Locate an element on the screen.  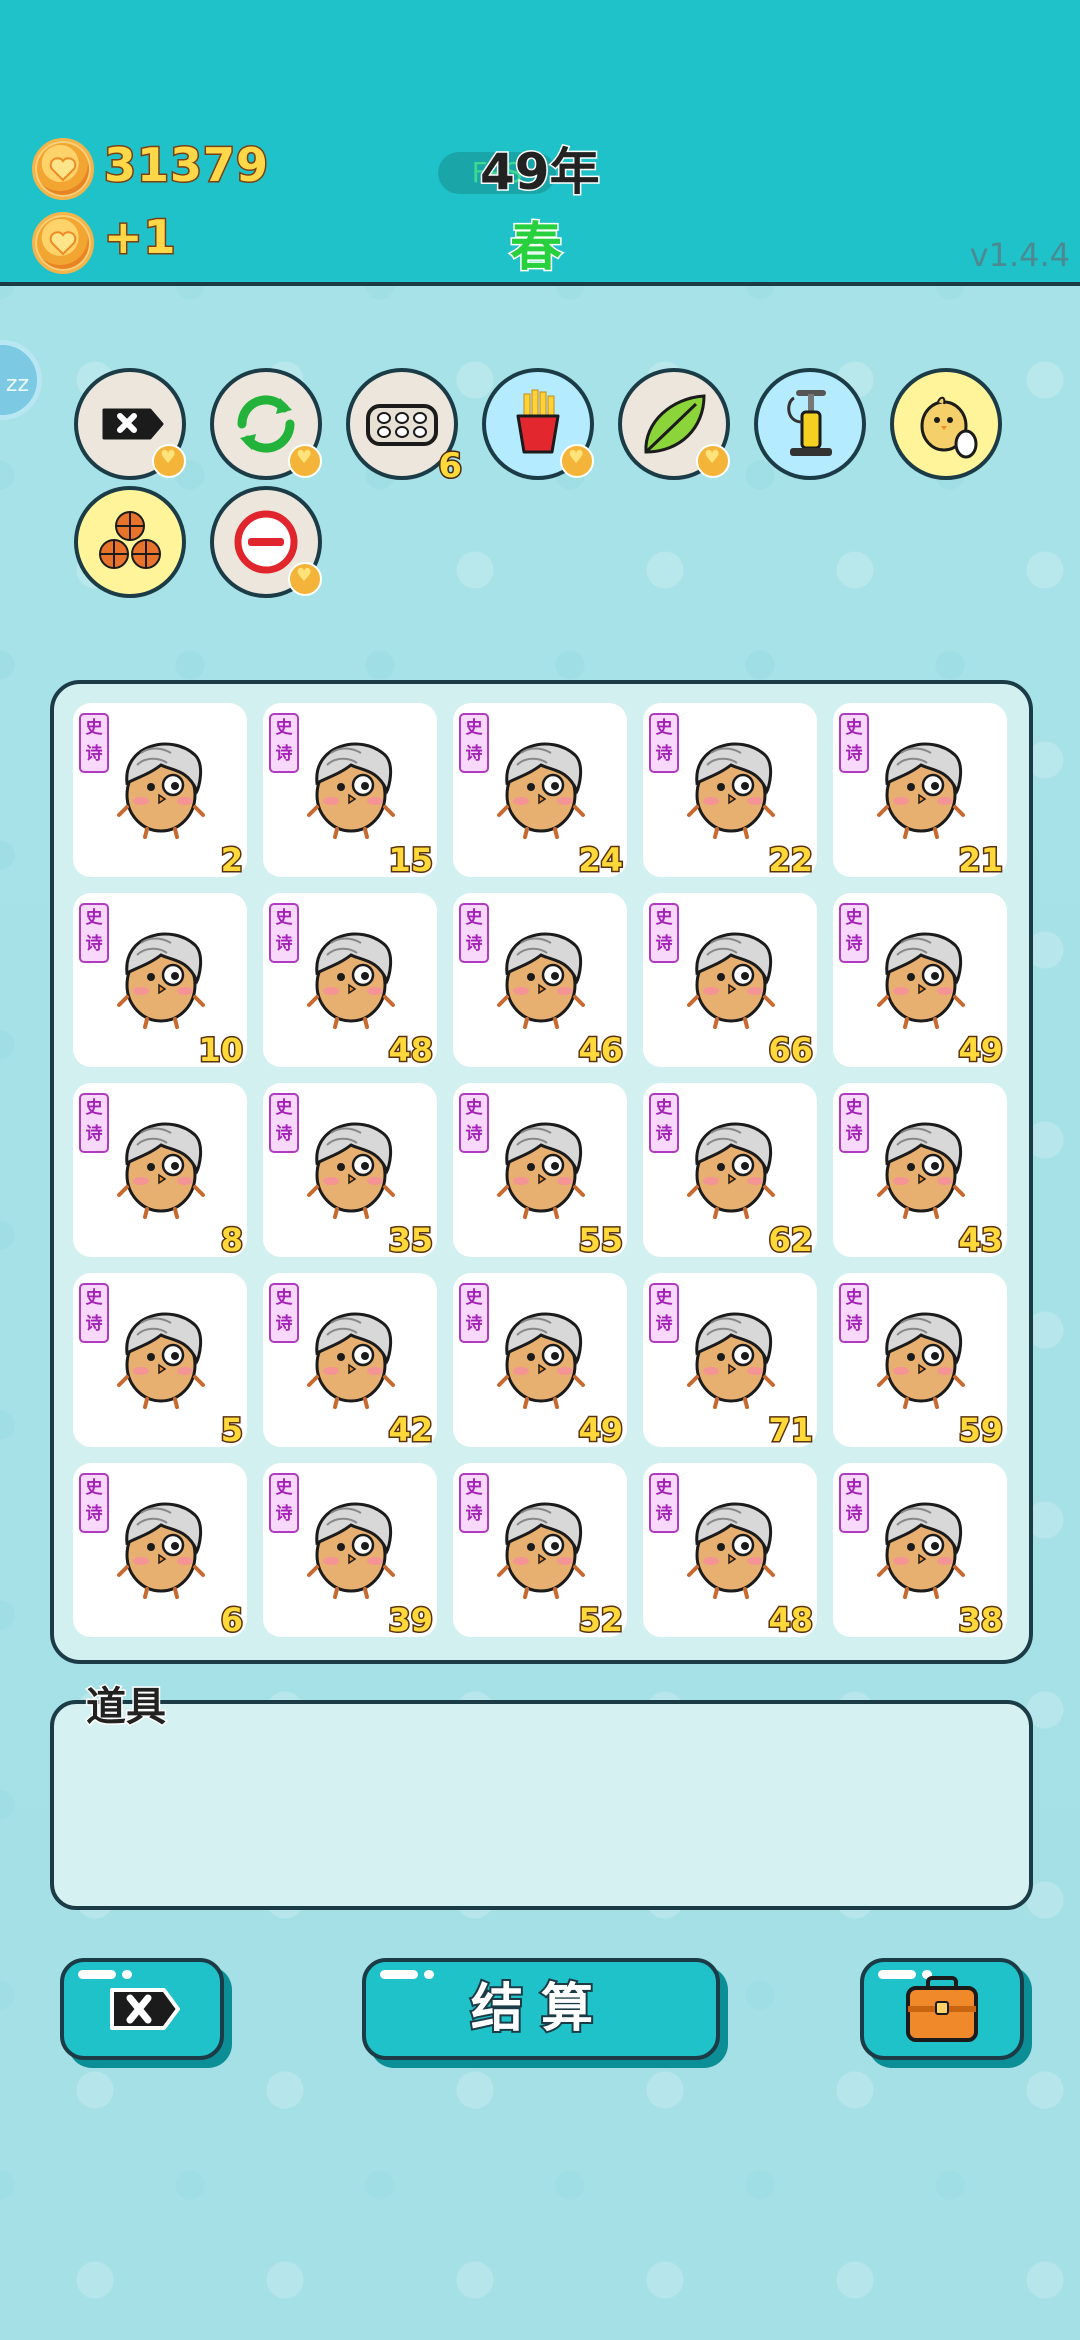
chicken-value: 39 is located at coordinates (411, 1620).